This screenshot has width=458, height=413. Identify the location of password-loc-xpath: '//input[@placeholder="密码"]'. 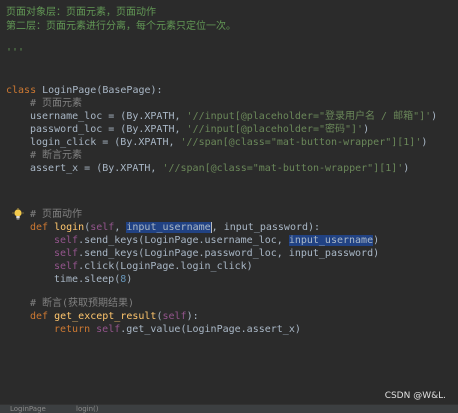
(275, 129).